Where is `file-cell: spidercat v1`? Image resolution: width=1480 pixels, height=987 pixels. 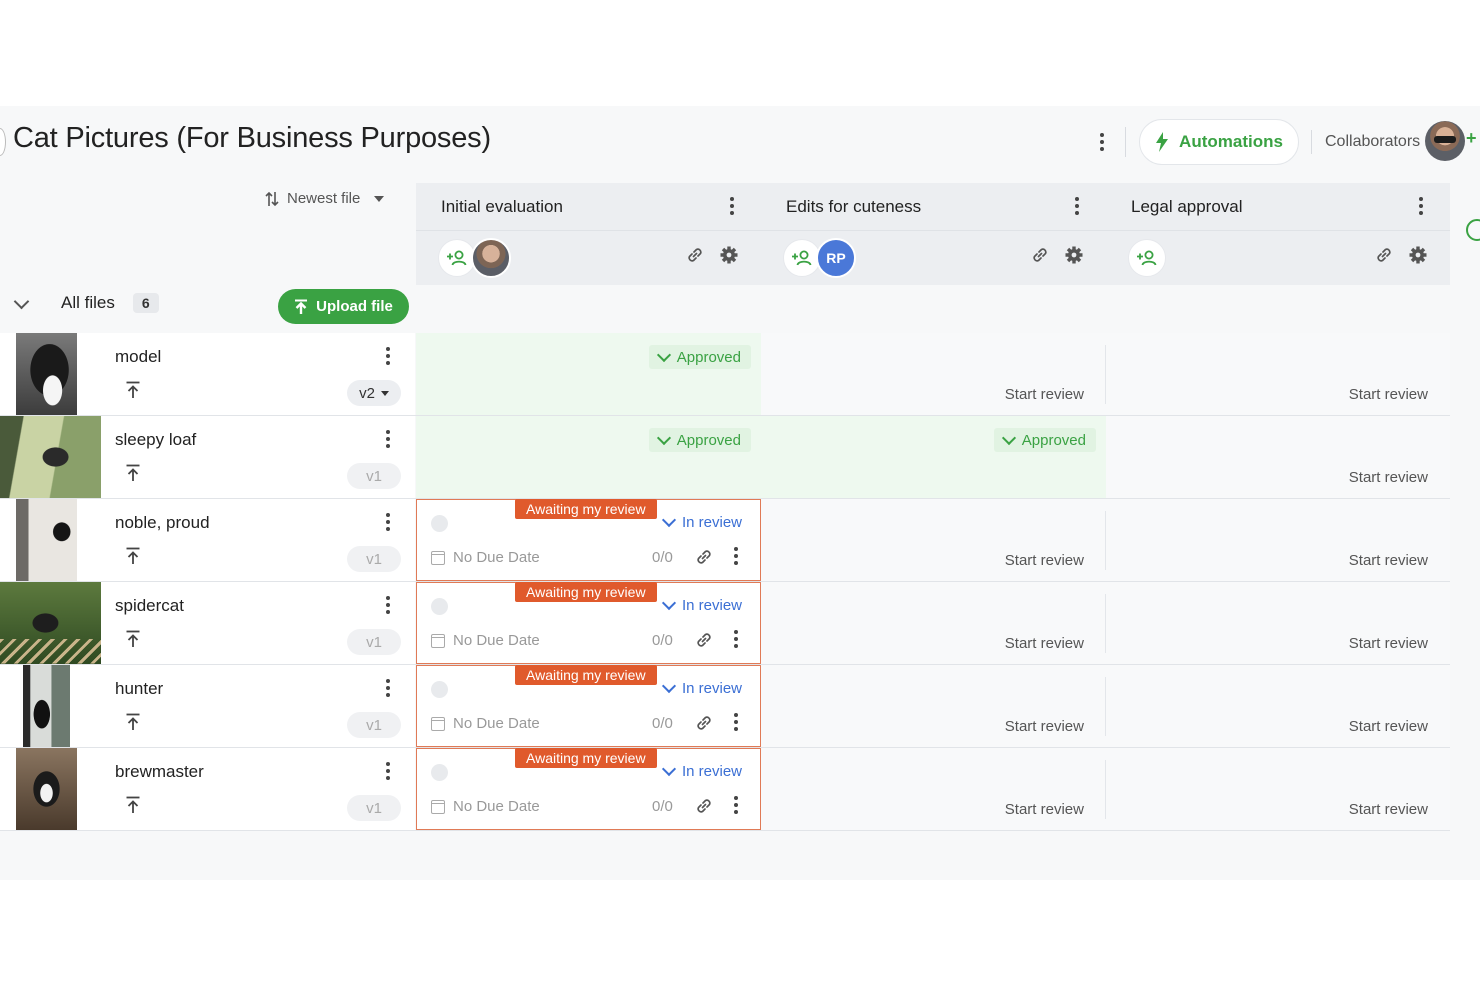 file-cell: spidercat v1 is located at coordinates (260, 623).